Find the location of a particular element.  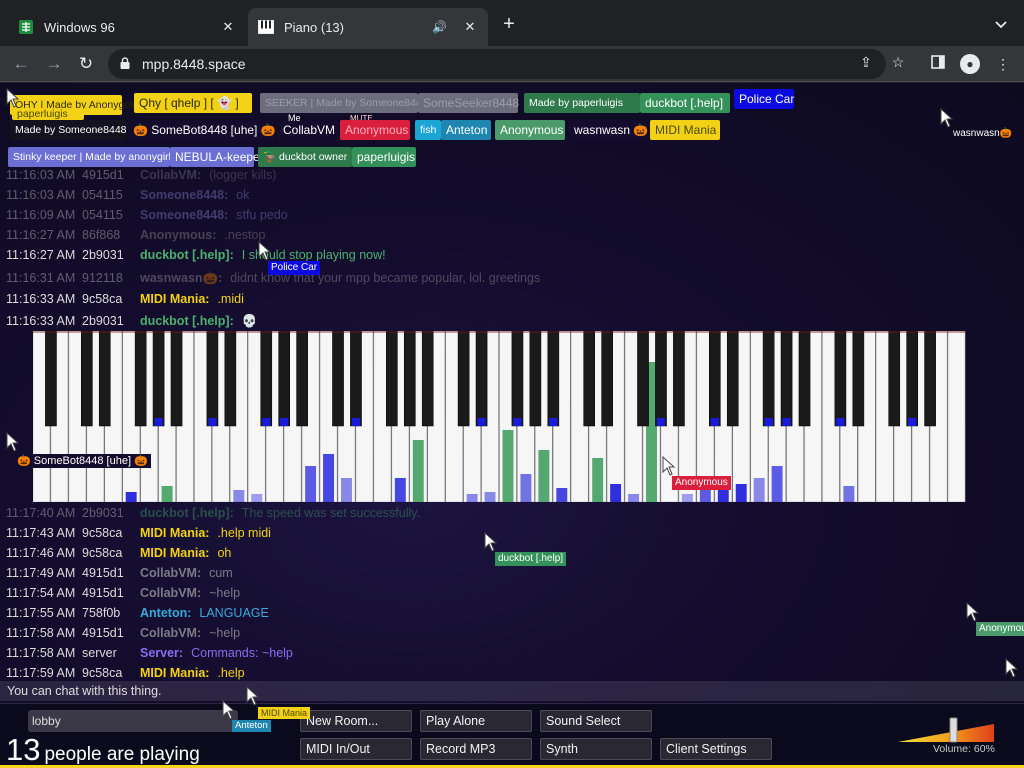

chat-input: You can chat with this thing. is located at coordinates (512, 691).